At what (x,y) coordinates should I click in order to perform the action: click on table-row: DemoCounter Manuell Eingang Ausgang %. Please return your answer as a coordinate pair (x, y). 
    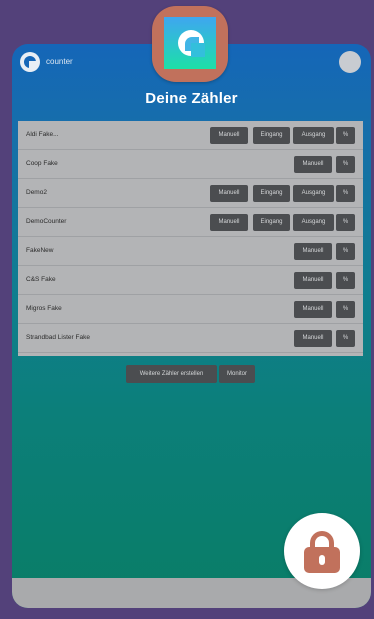
    Looking at the image, I should click on (190, 222).